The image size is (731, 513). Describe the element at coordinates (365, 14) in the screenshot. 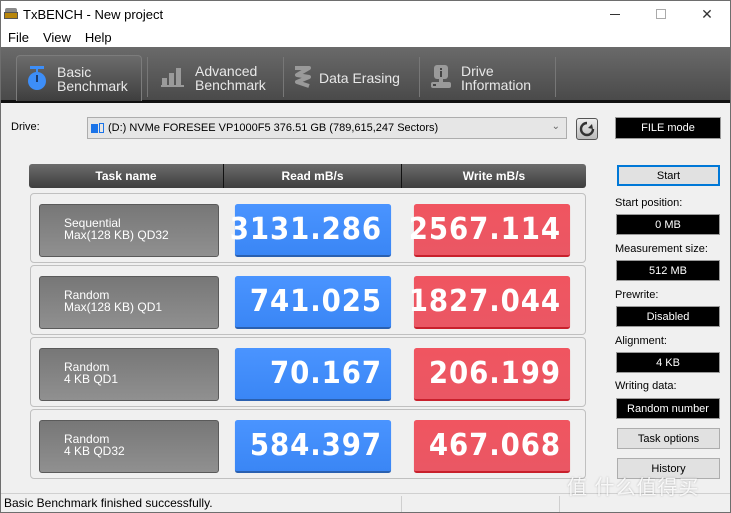

I see `title-bar: TxBENCH - New project ✕` at that location.